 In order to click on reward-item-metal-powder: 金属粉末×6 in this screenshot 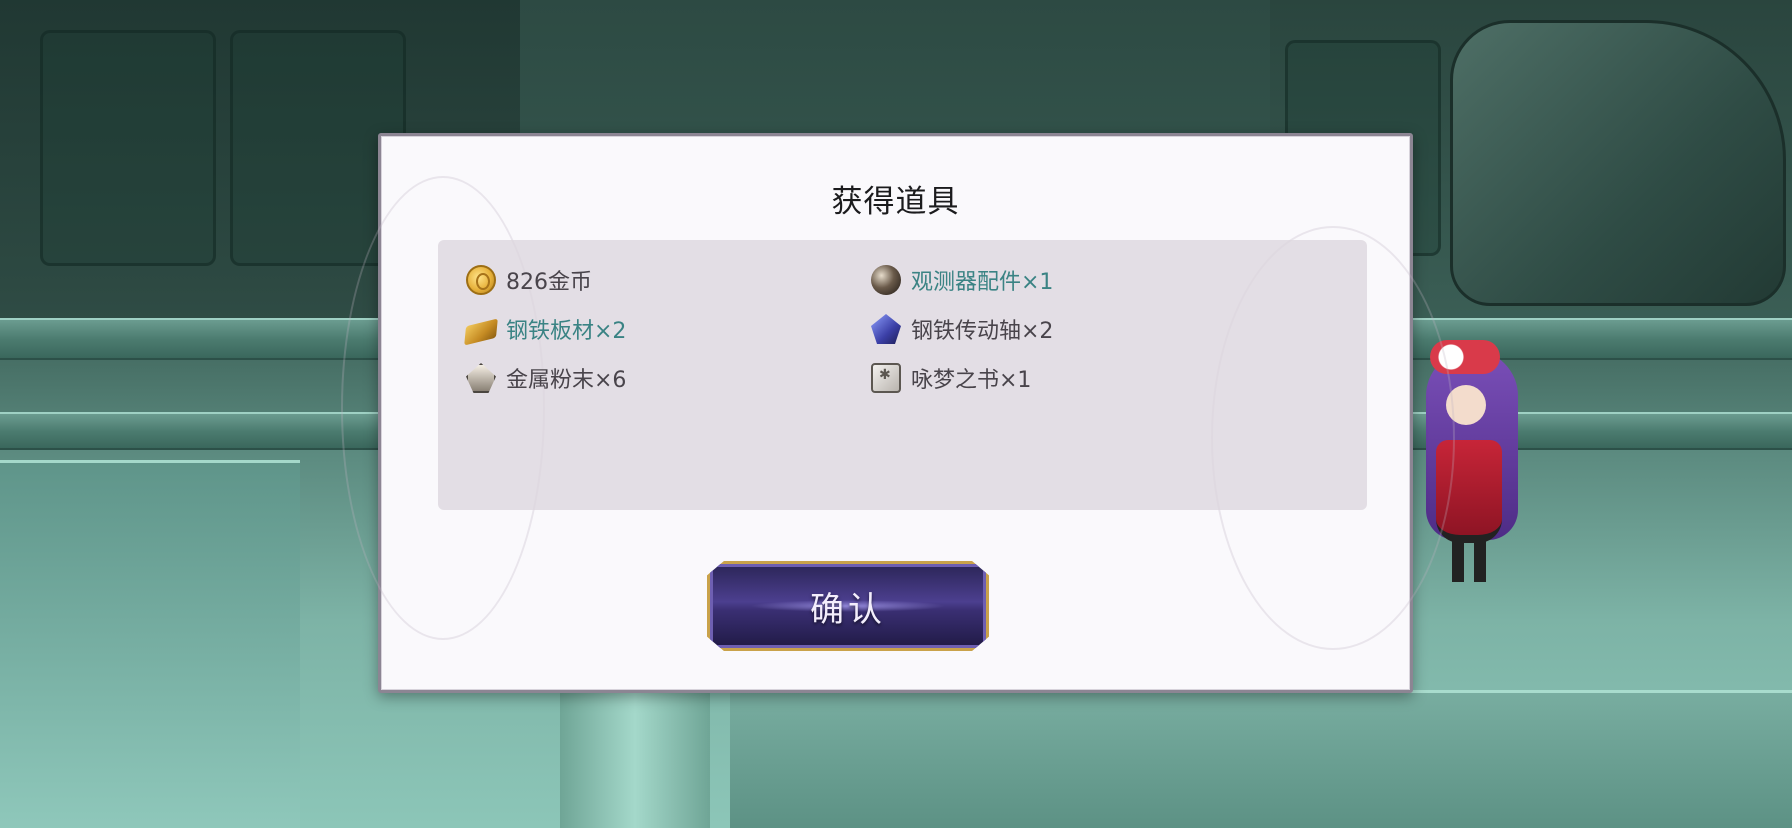, I will do `click(546, 378)`.